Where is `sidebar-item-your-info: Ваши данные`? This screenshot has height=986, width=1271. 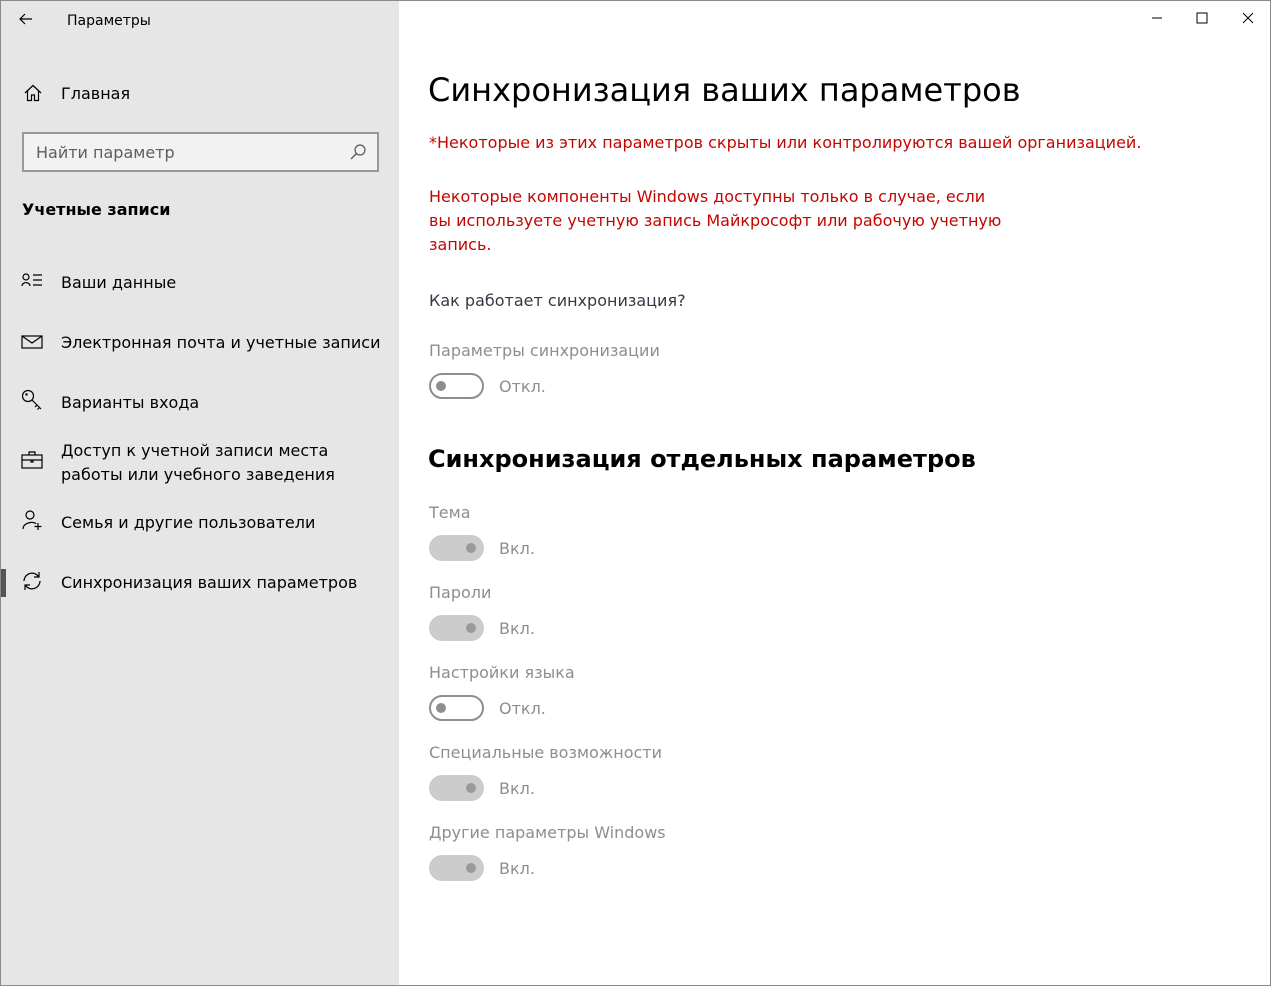
sidebar-item-your-info: Ваши данные is located at coordinates (200, 283).